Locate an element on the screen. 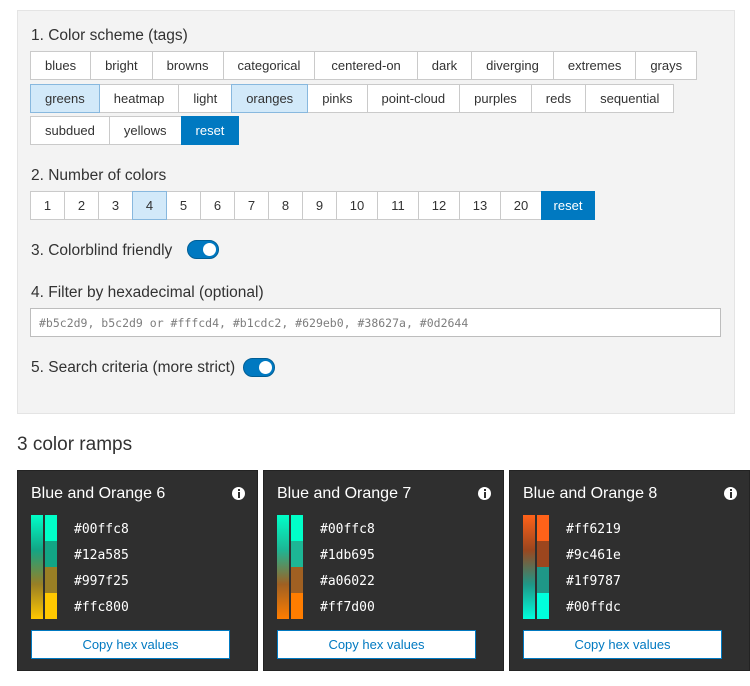 Image resolution: width=750 pixels, height=686 pixels. strict-search-toggle is located at coordinates (259, 367).